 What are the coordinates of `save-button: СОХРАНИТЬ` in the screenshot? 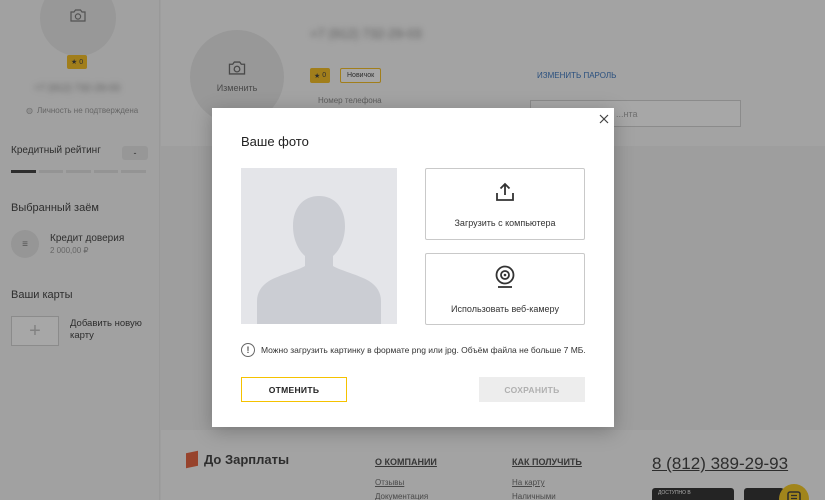 It's located at (532, 389).